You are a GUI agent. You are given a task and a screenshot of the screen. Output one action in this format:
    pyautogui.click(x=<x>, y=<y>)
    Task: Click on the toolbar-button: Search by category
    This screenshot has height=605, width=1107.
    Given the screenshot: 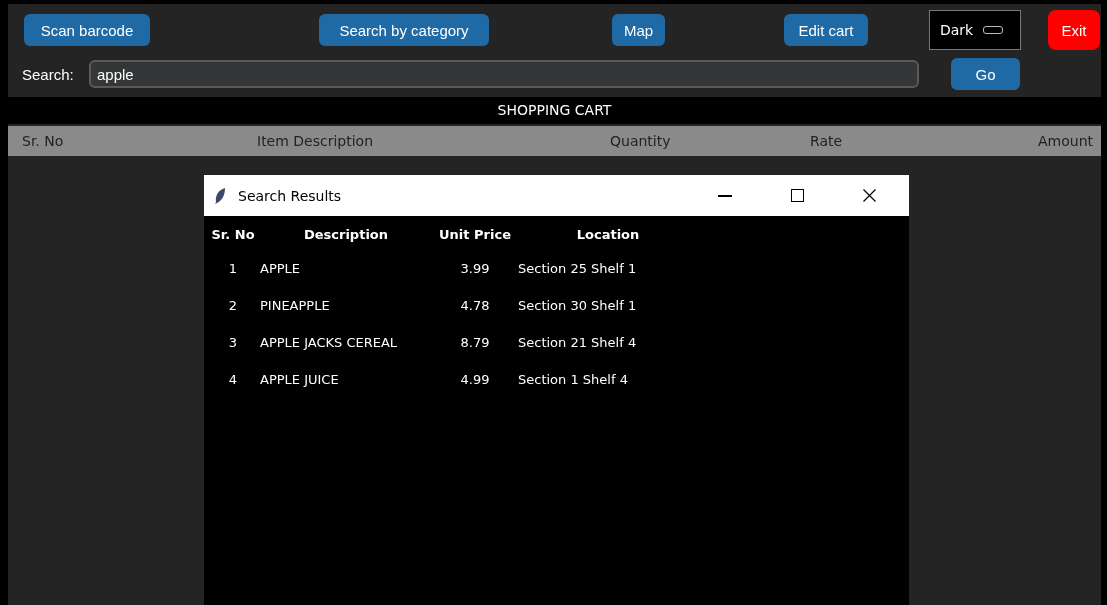 What is the action you would take?
    pyautogui.click(x=404, y=30)
    